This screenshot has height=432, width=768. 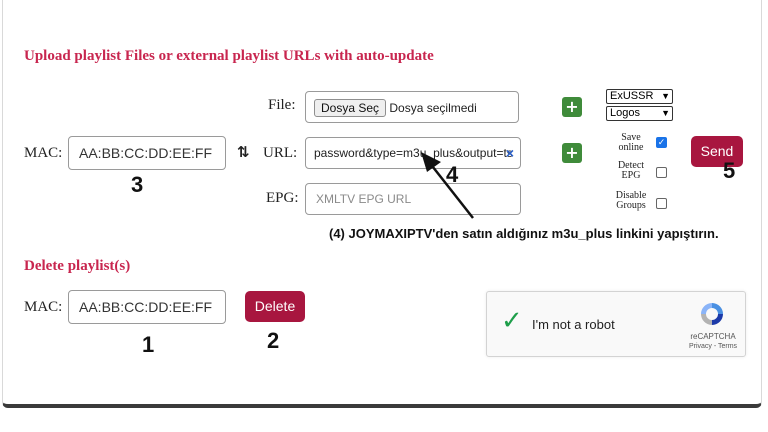 I want to click on save-online-checkbox: ✓, so click(x=661, y=142).